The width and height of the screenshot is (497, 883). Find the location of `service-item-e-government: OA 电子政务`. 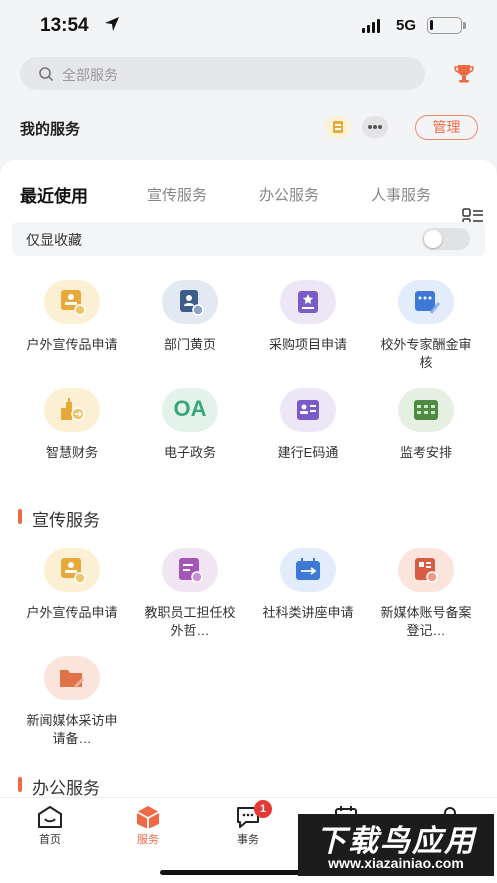

service-item-e-government: OA 电子政务 is located at coordinates (190, 425).